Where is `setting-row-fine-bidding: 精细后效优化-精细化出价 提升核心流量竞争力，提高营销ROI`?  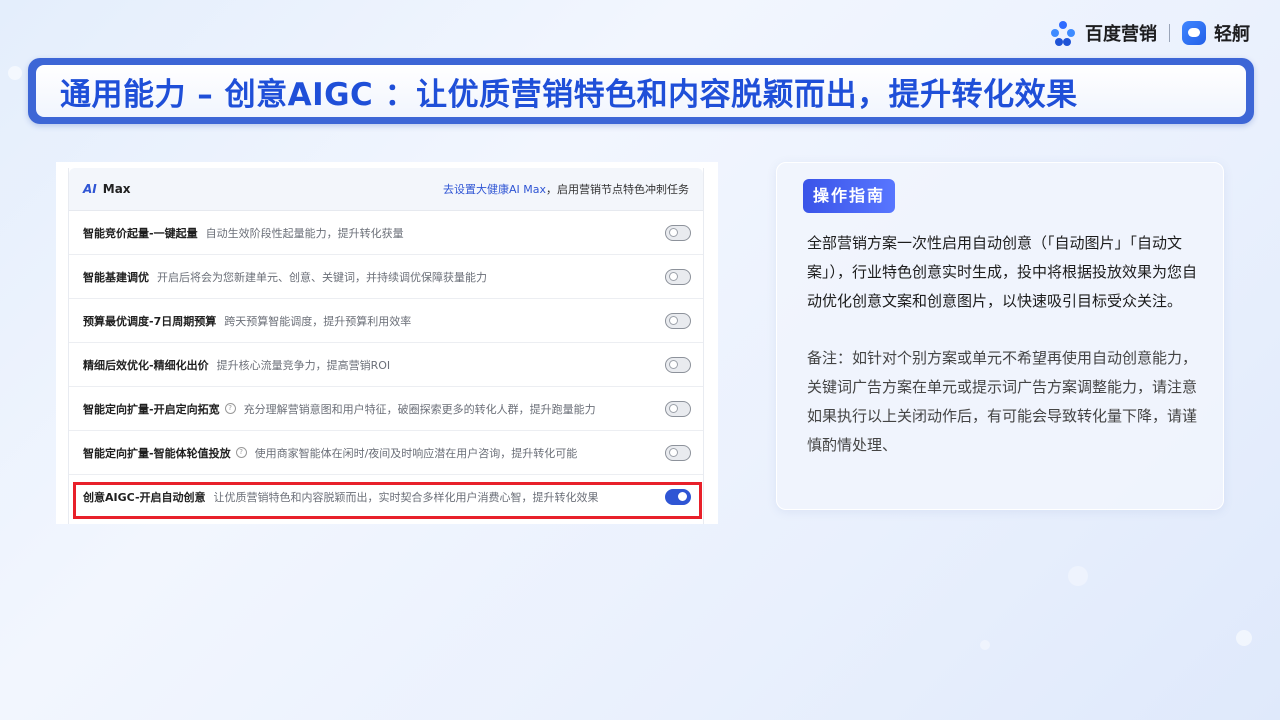
setting-row-fine-bidding: 精细后效优化-精细化出价 提升核心流量竞争力，提高营销ROI is located at coordinates (386, 365).